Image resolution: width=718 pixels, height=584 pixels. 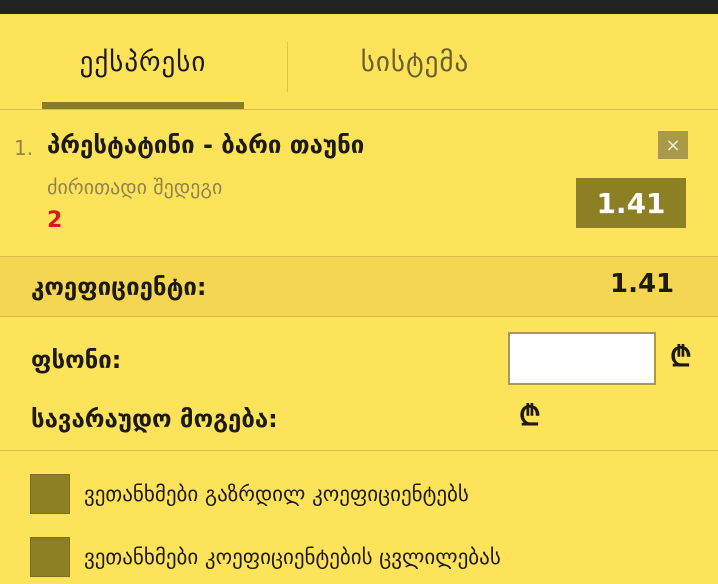 What do you see at coordinates (55, 220) in the screenshot?
I see `bet-pick: 2` at bounding box center [55, 220].